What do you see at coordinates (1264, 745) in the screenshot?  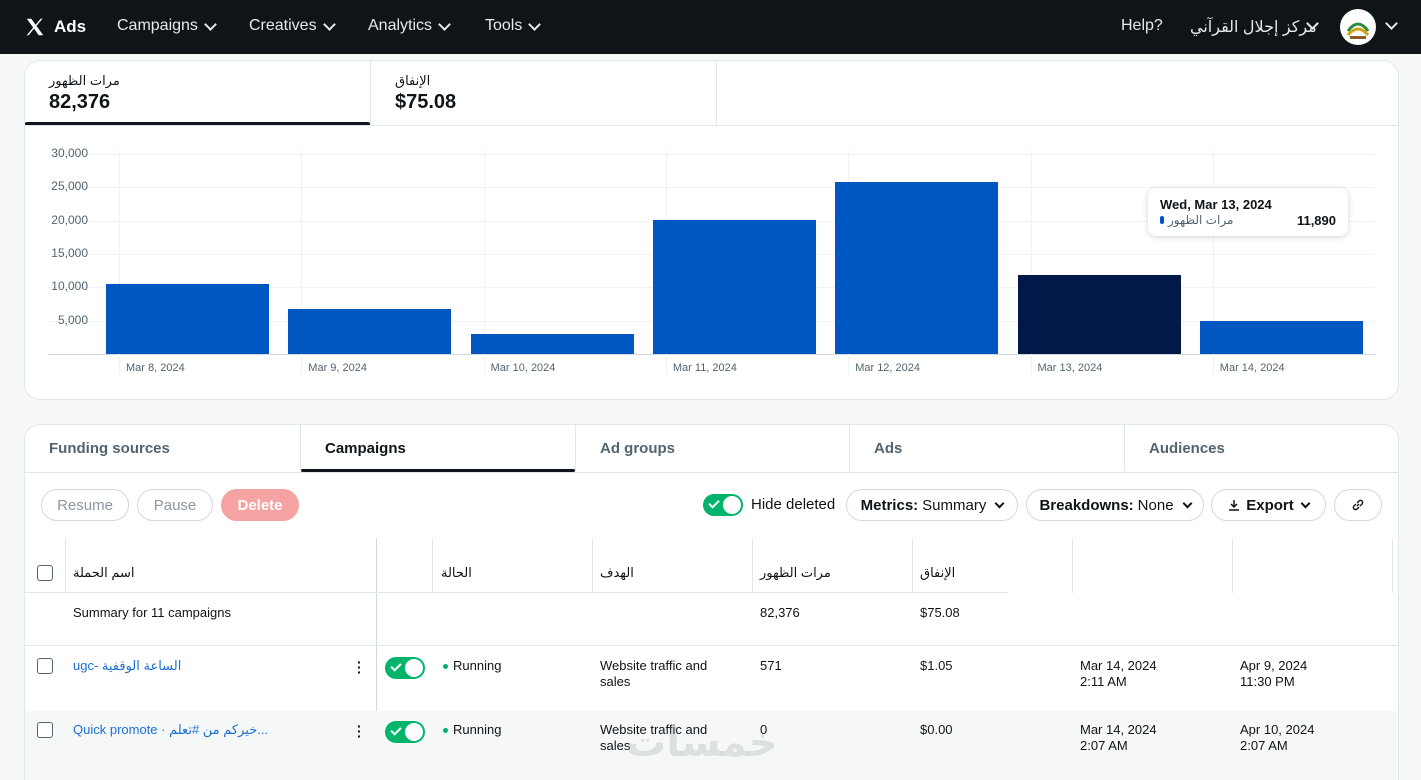 I see `time-text: 2:07 AM` at bounding box center [1264, 745].